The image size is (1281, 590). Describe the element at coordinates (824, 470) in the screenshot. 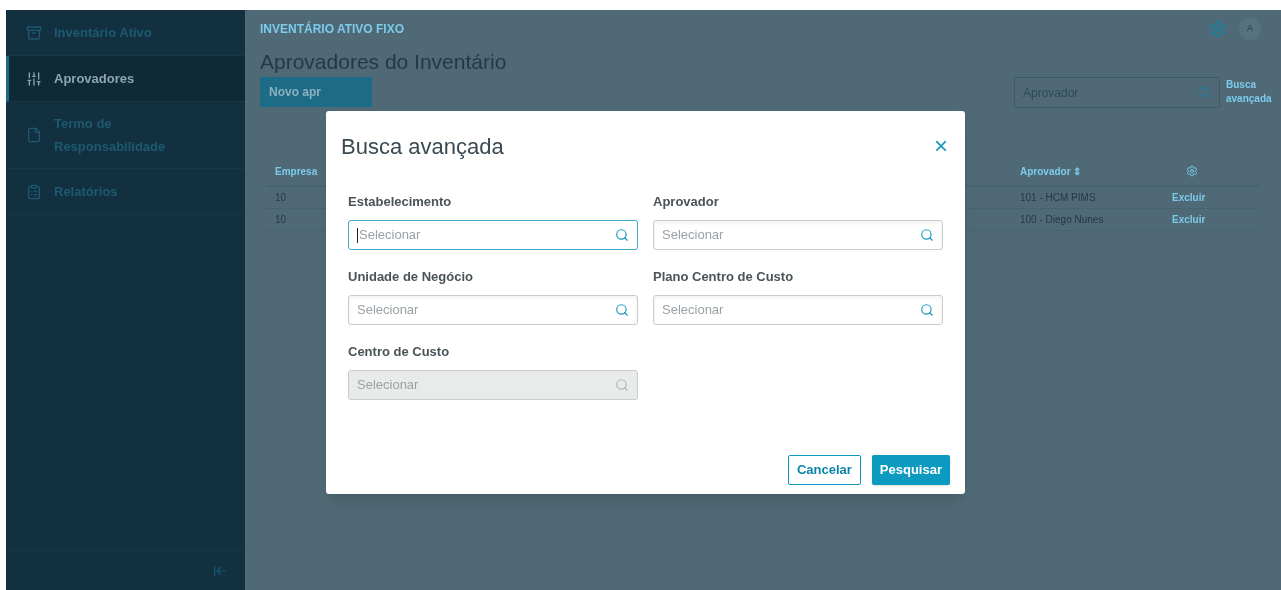

I see `cancel-button: Cancelar` at that location.